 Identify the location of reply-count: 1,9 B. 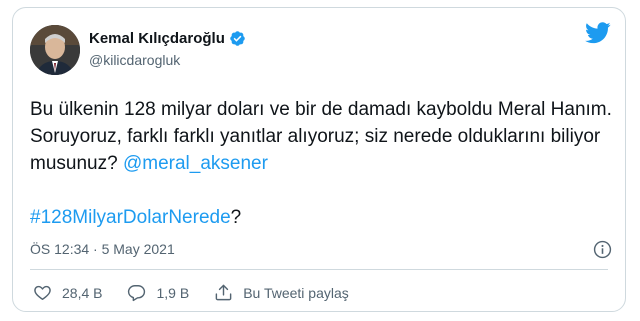
(173, 292).